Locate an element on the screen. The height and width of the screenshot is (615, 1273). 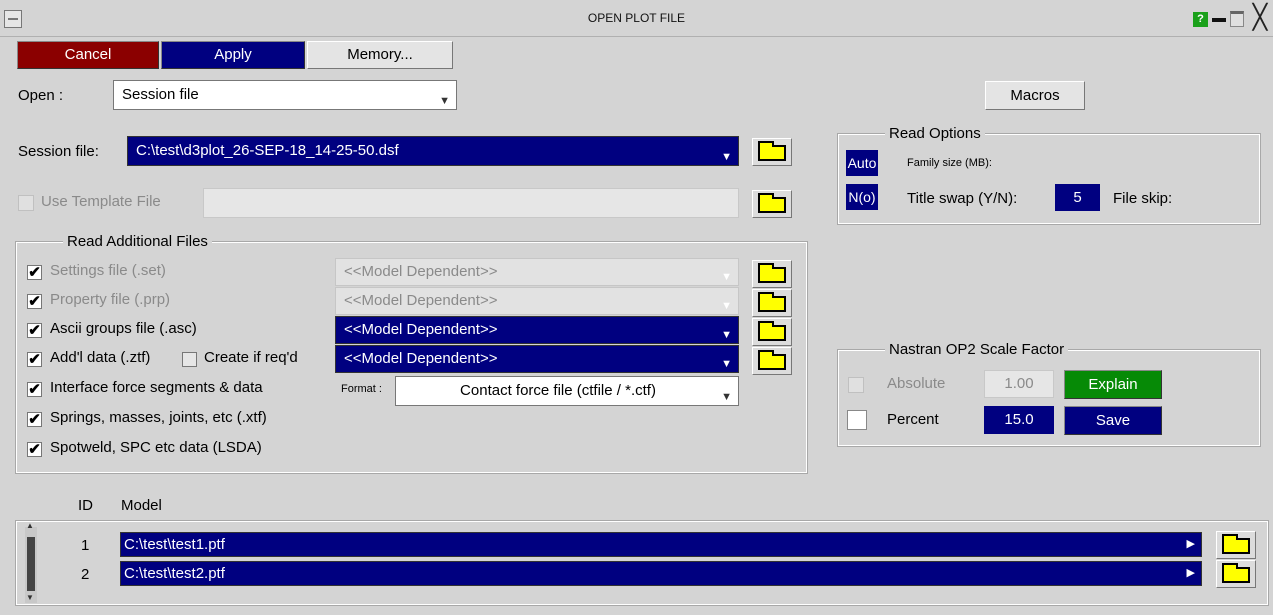
help-icon: ? is located at coordinates (1200, 19).